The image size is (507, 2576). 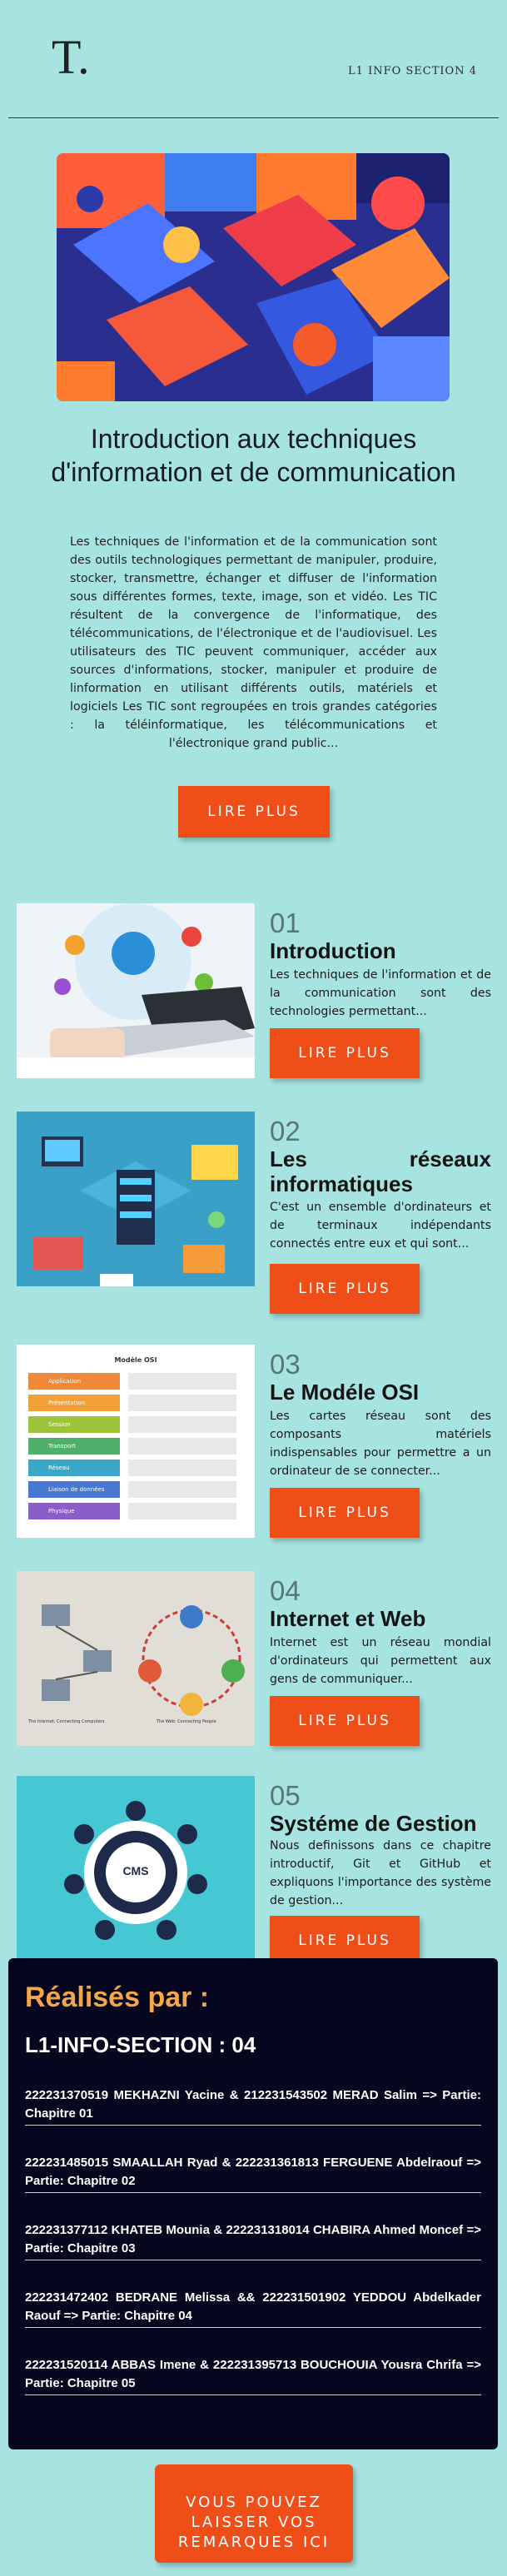 I want to click on chapter-05-image: CMS, so click(x=136, y=1872).